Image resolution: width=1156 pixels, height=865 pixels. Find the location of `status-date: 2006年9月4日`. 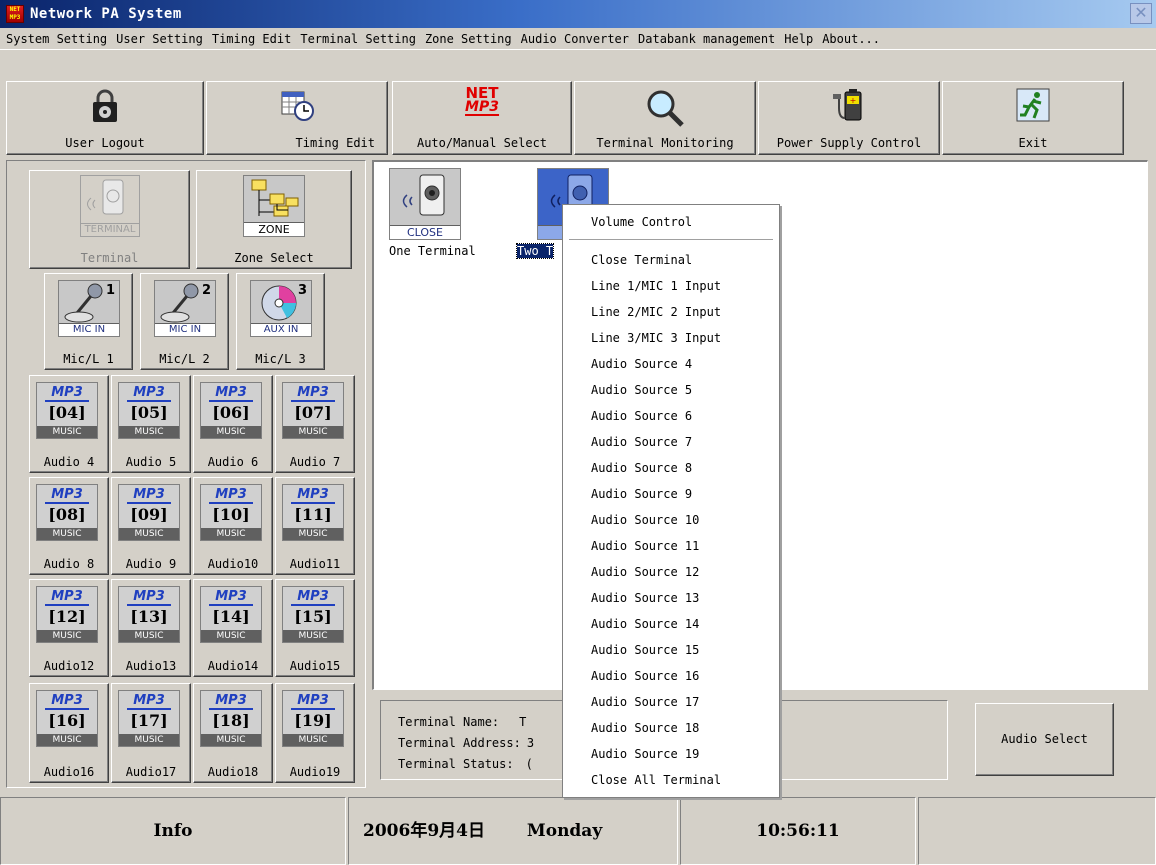

status-date: 2006年9月4日 is located at coordinates (424, 831).